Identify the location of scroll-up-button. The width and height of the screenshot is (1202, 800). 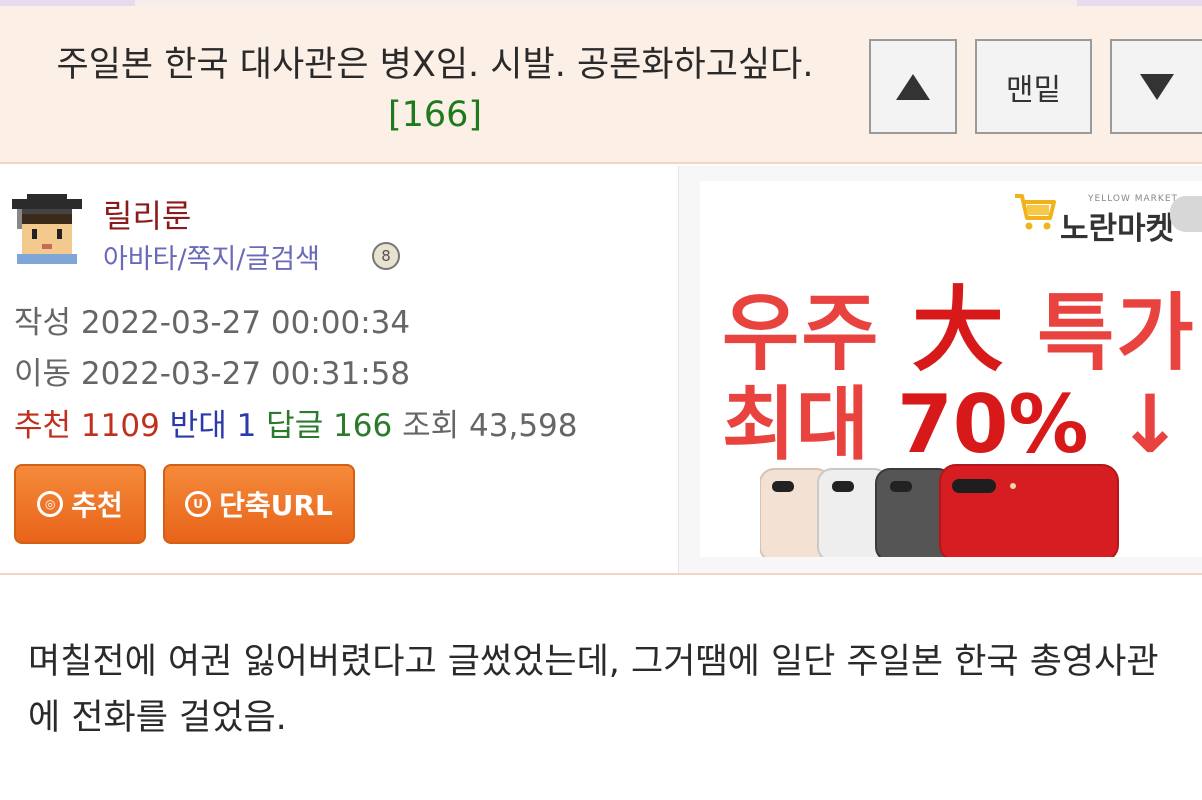
(913, 86).